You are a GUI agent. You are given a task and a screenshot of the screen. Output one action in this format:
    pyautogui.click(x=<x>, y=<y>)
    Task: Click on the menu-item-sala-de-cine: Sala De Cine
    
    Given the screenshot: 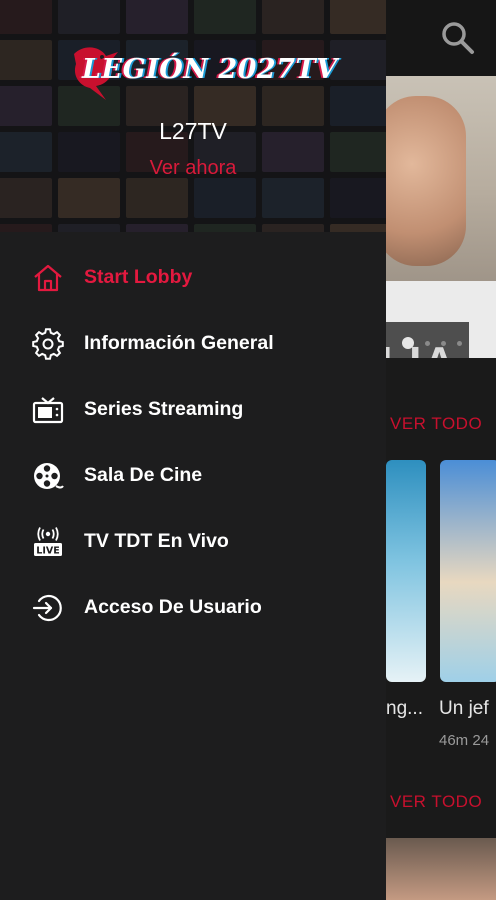 What is the action you would take?
    pyautogui.click(x=193, y=476)
    